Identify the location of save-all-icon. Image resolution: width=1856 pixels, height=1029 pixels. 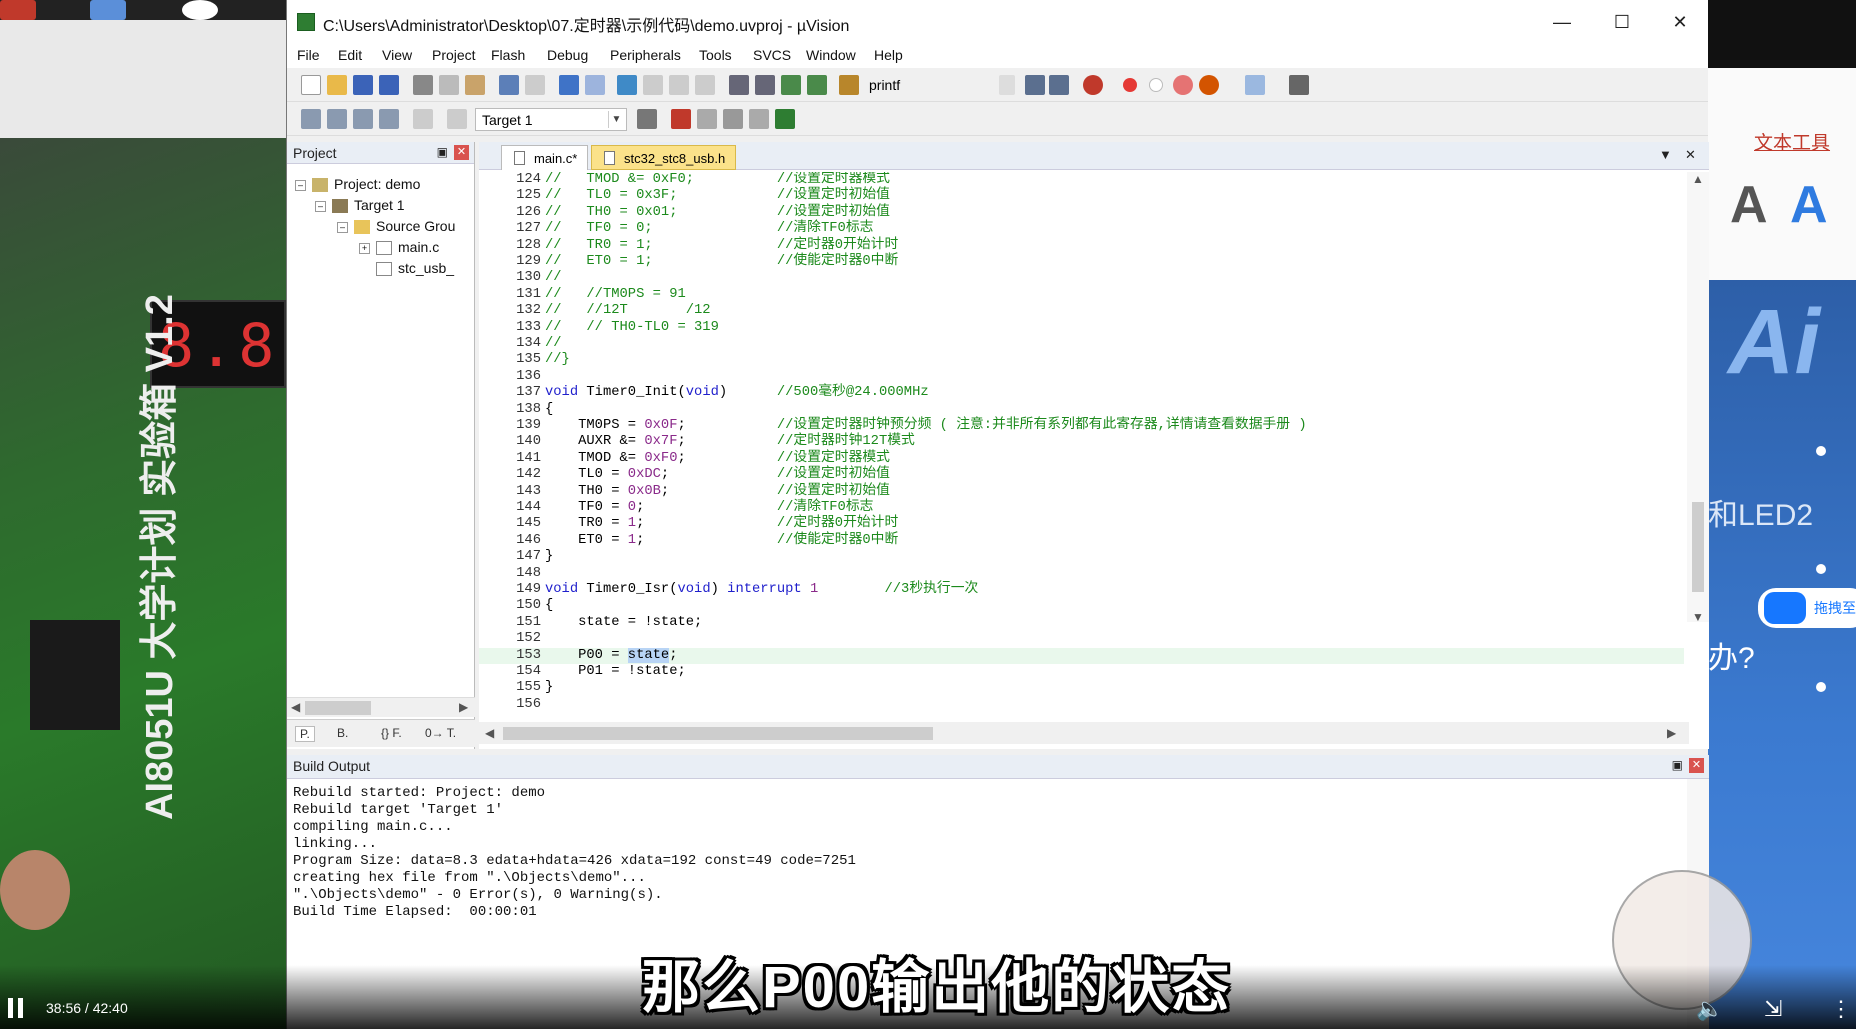
(389, 85).